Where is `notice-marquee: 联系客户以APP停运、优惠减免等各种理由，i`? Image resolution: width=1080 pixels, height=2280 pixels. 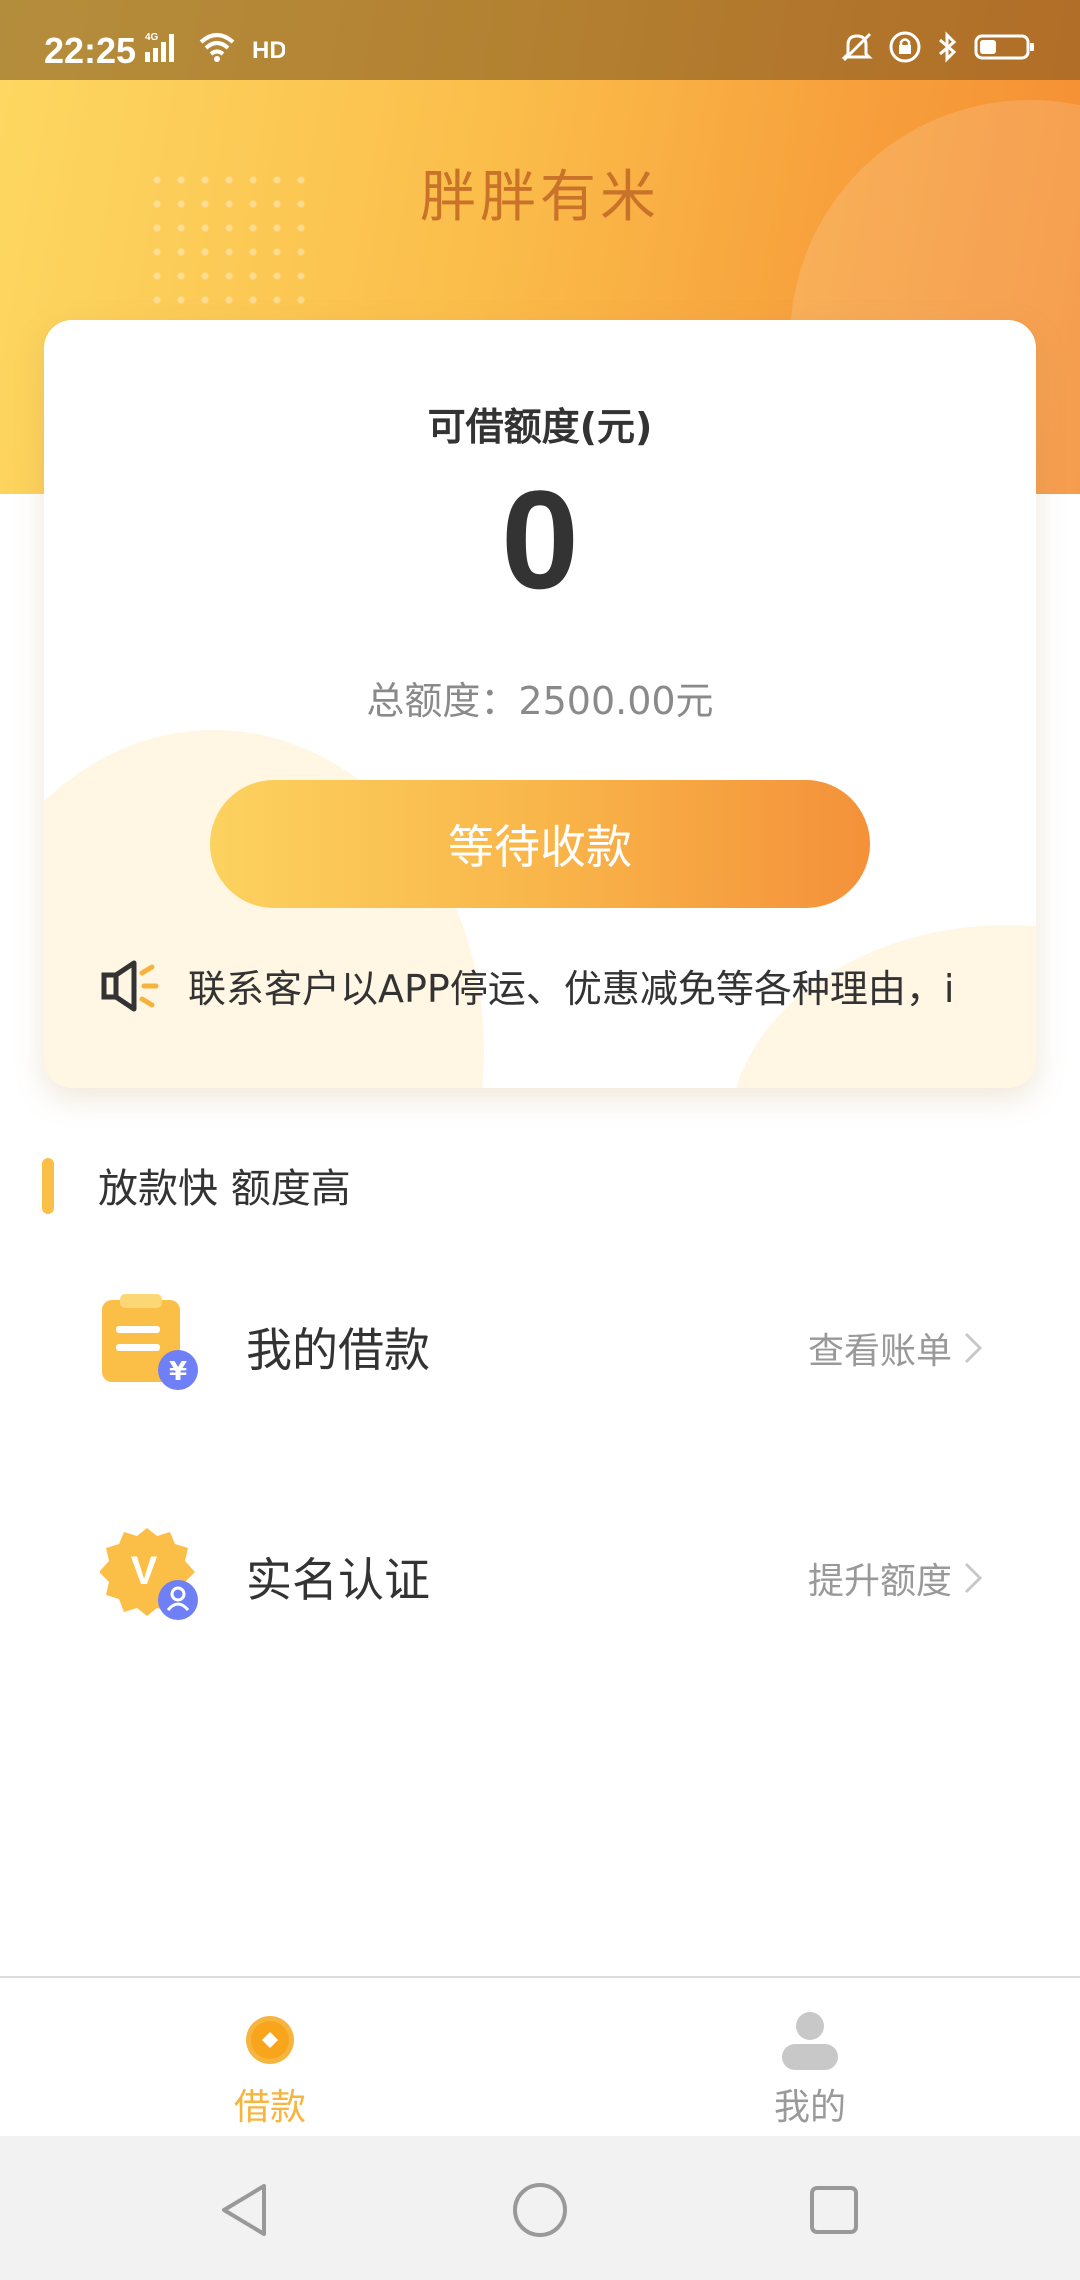 notice-marquee: 联系客户以APP停运、优惠减免等各种理由，i is located at coordinates (550, 985).